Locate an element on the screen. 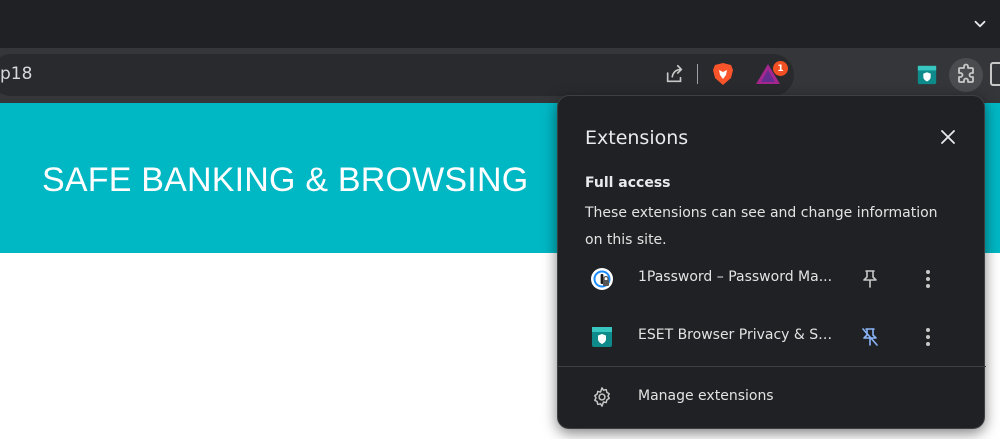  extensions-button is located at coordinates (966, 75).